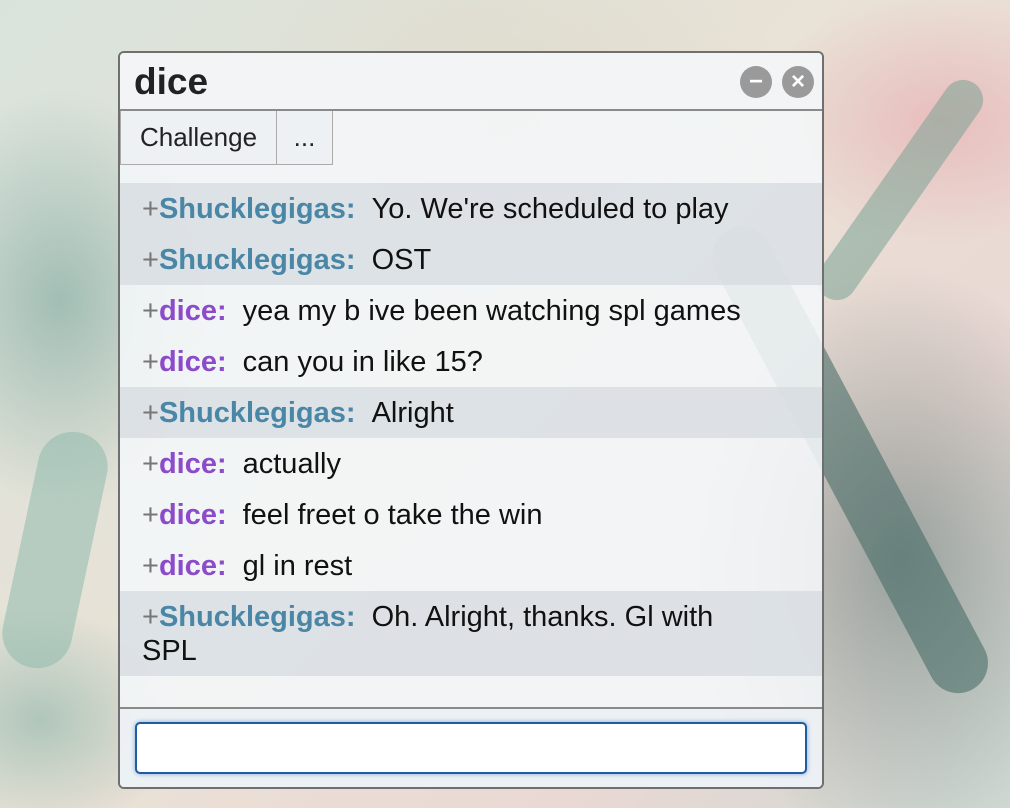 This screenshot has height=808, width=1010. Describe the element at coordinates (471, 412) in the screenshot. I see `chat-message: +Shucklegigas: Alright` at that location.